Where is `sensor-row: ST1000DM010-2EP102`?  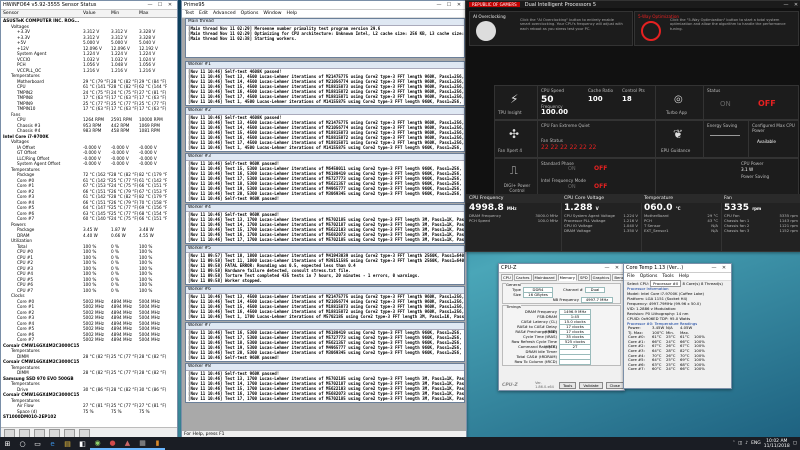 sensor-row: ST1000DM010-2EP102 is located at coordinates (89, 417).